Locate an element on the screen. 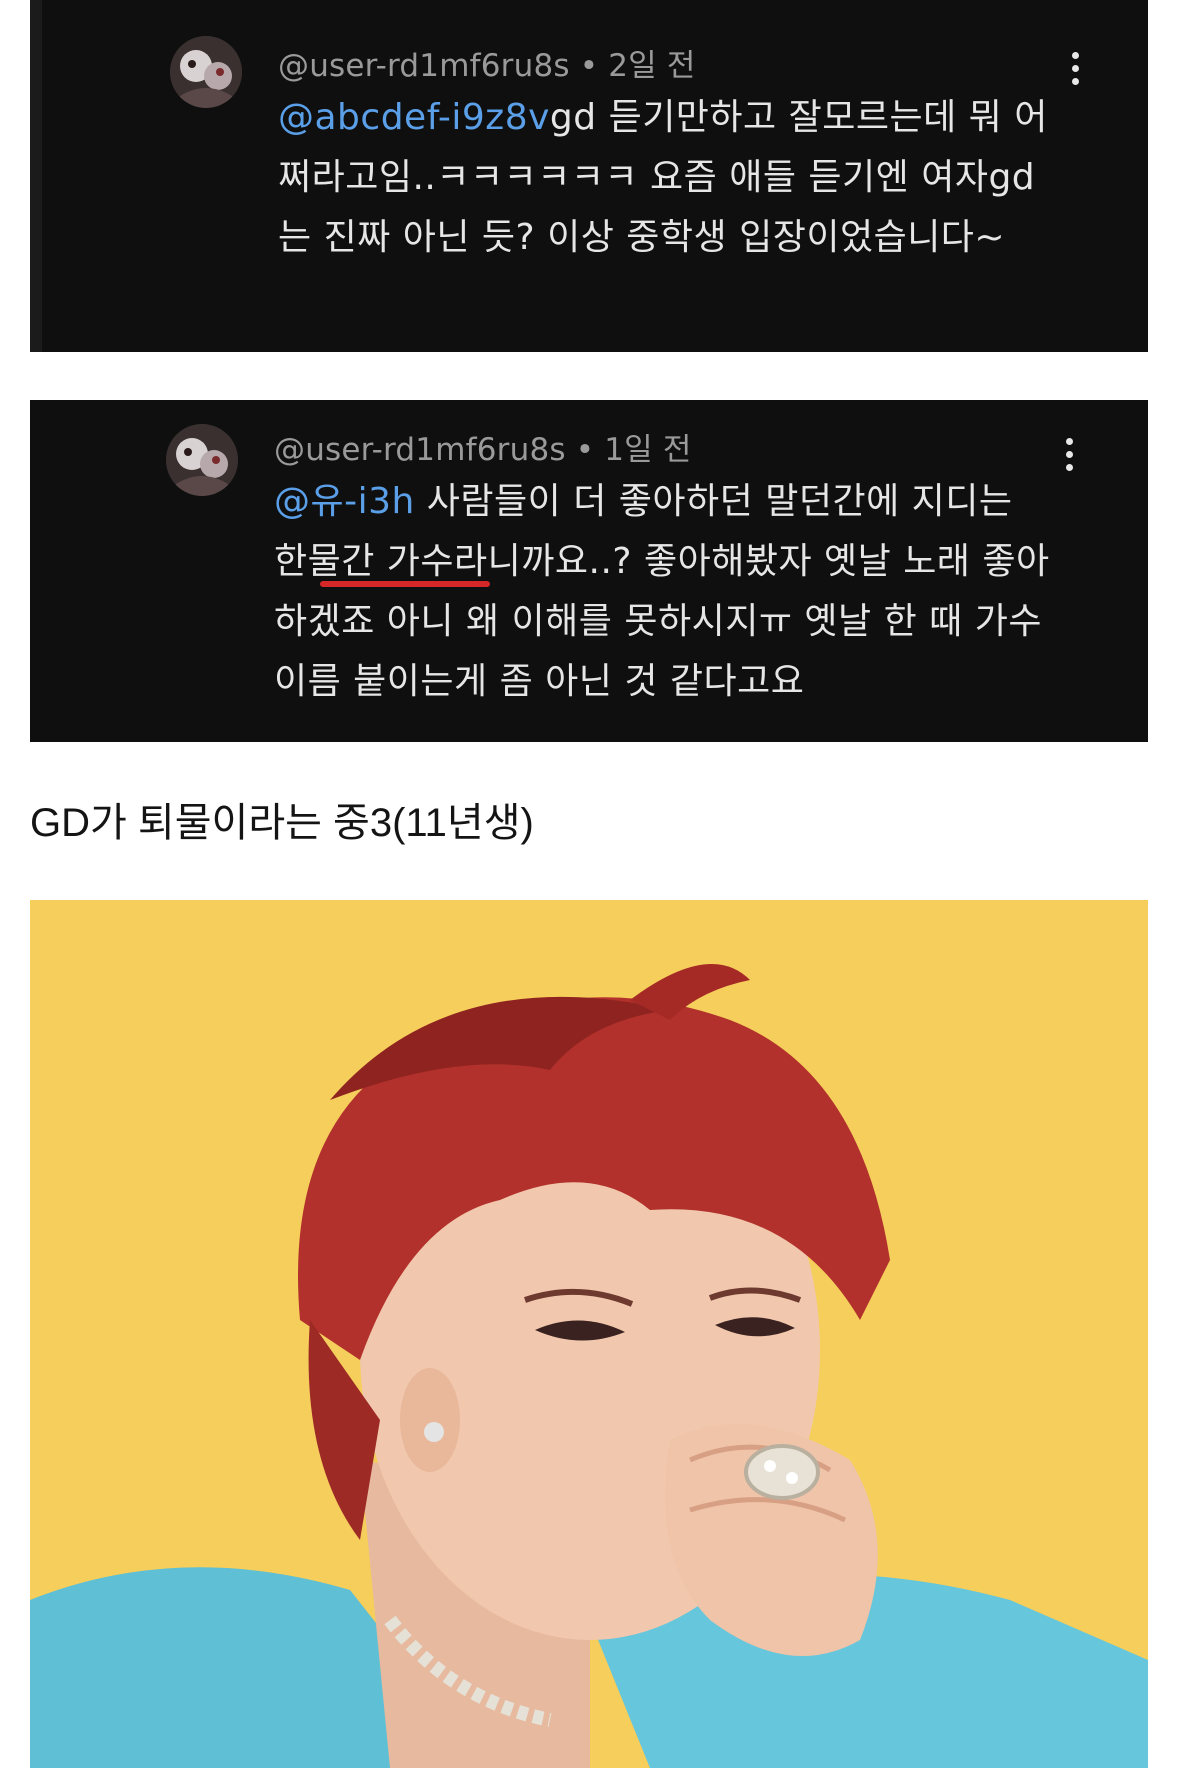  comment-time: 1일 전 is located at coordinates (648, 450).